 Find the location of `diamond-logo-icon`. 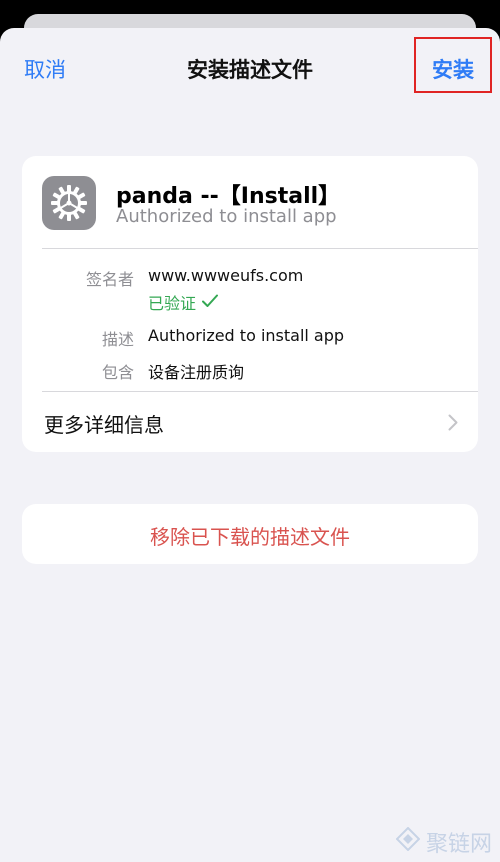

diamond-logo-icon is located at coordinates (408, 841).